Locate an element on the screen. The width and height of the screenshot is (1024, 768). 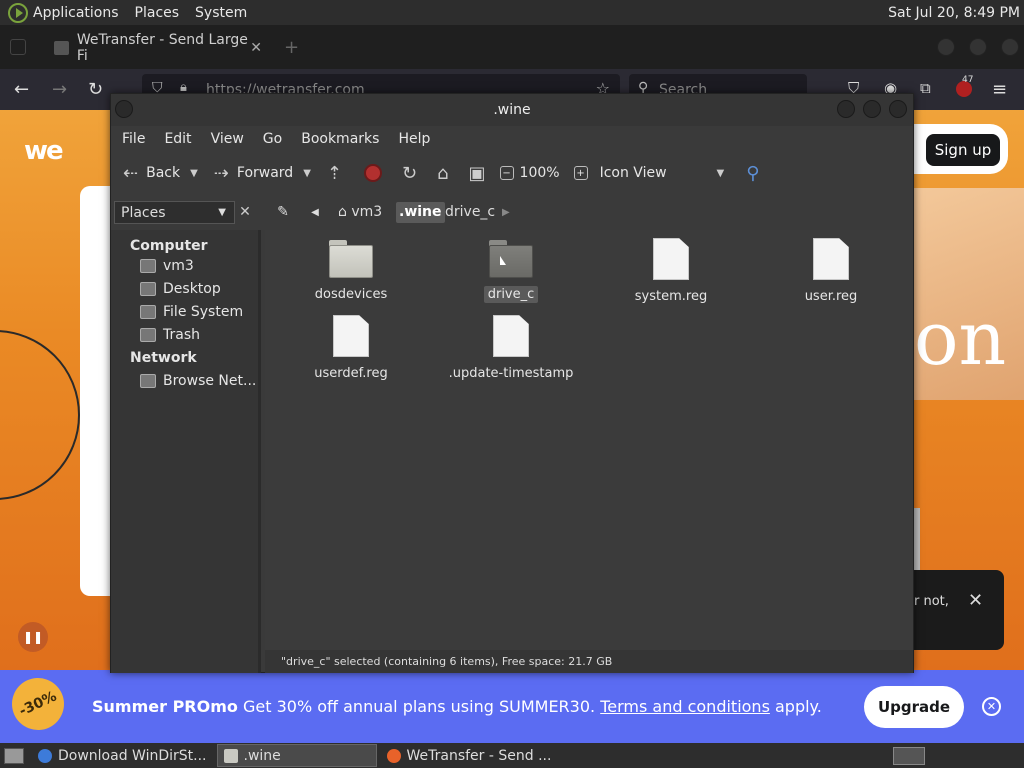
terms-link: Terms and conditions is located at coordinates (685, 706).